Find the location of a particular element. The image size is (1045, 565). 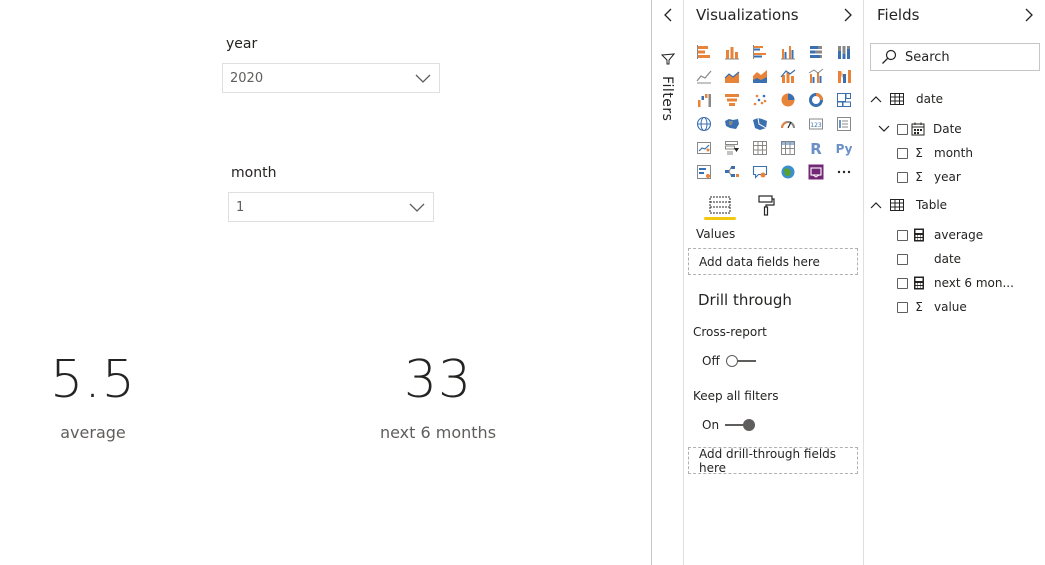

arcgis-map-icon is located at coordinates (788, 172).